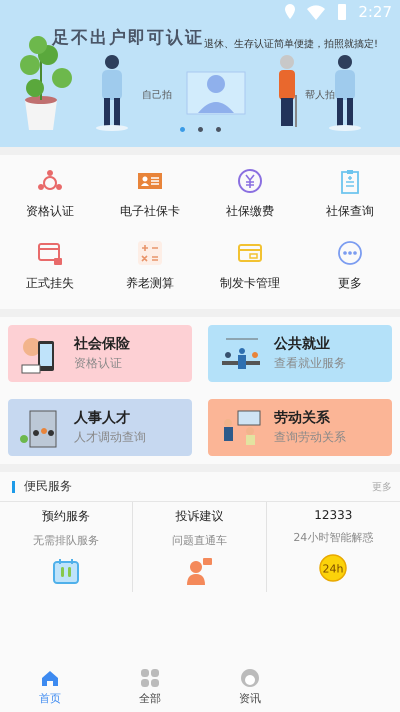  I want to click on nav-tab: 全部, so click(150, 687).